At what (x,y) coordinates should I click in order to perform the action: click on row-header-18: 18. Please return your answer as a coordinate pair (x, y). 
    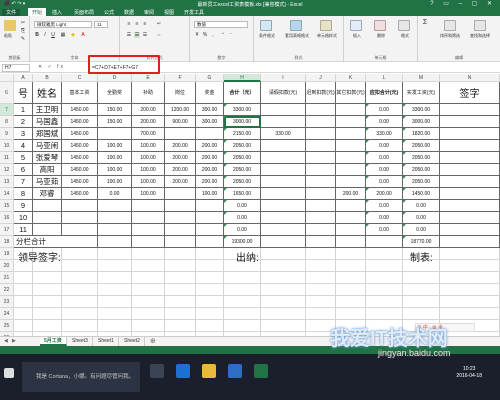
    Looking at the image, I should click on (7, 242).